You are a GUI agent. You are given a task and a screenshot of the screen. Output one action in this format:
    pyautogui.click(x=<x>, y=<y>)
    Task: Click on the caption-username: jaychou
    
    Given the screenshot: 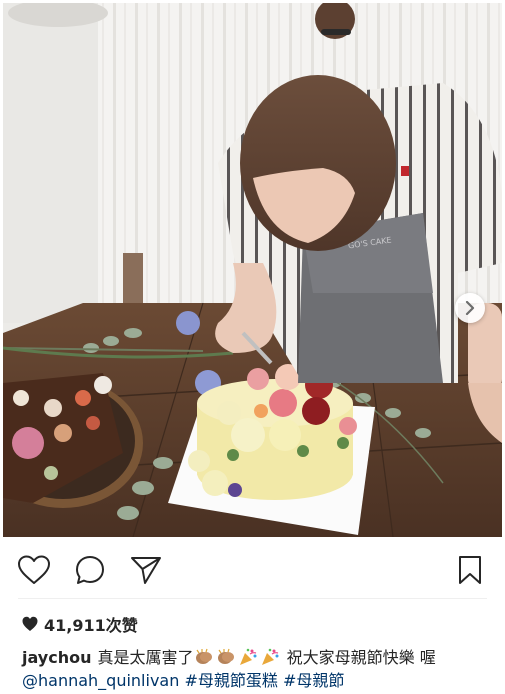 What is the action you would take?
    pyautogui.click(x=56, y=657)
    